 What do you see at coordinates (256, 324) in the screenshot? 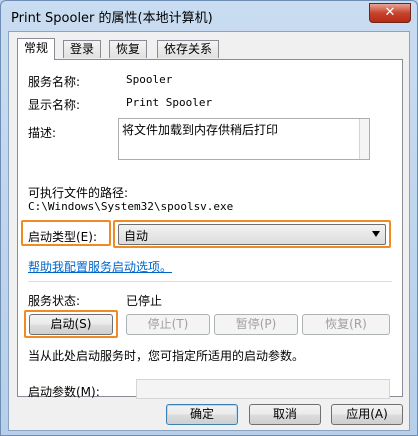
I see `pause-button: 暂停(P)` at bounding box center [256, 324].